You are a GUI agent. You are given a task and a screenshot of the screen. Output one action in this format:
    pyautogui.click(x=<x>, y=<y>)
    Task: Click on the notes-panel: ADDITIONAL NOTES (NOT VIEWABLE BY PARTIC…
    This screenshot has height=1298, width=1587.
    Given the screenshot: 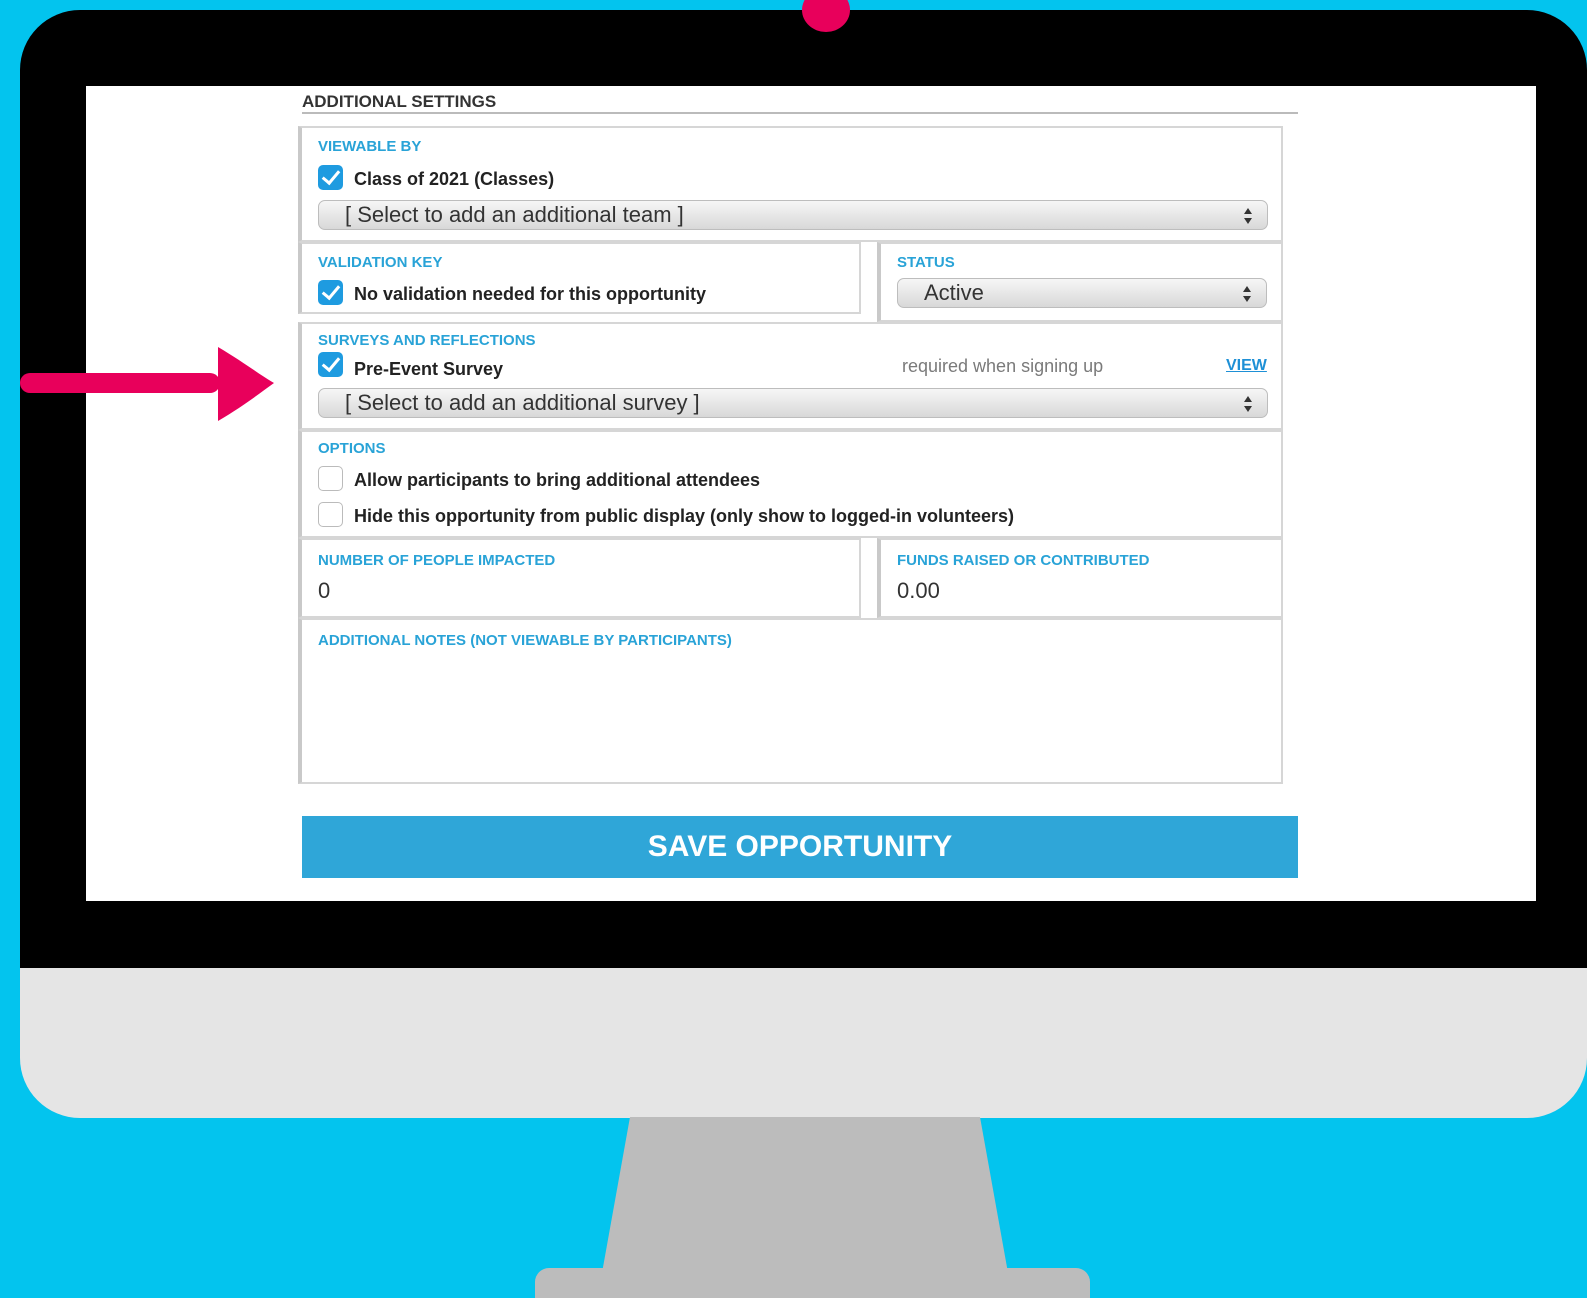 What is the action you would take?
    pyautogui.click(x=790, y=701)
    